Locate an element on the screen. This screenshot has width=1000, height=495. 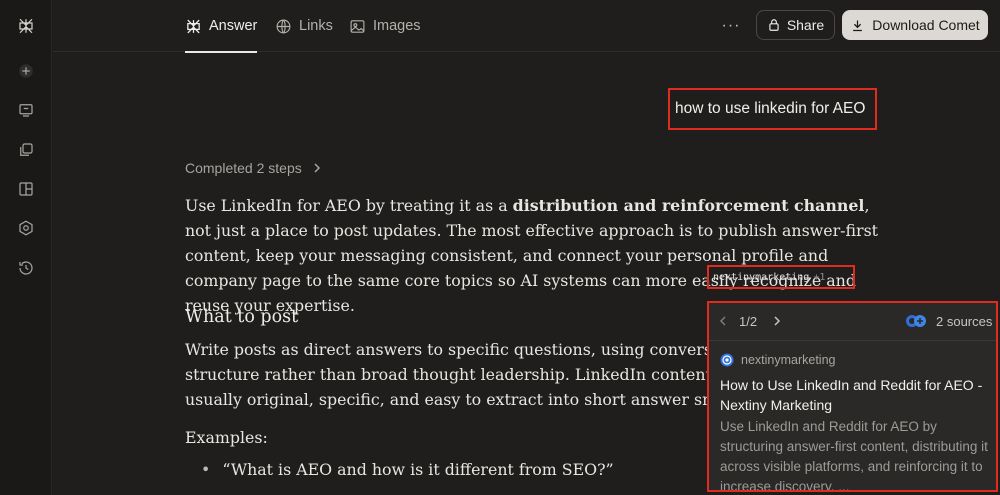
tab-links: Links is located at coordinates (304, 26).